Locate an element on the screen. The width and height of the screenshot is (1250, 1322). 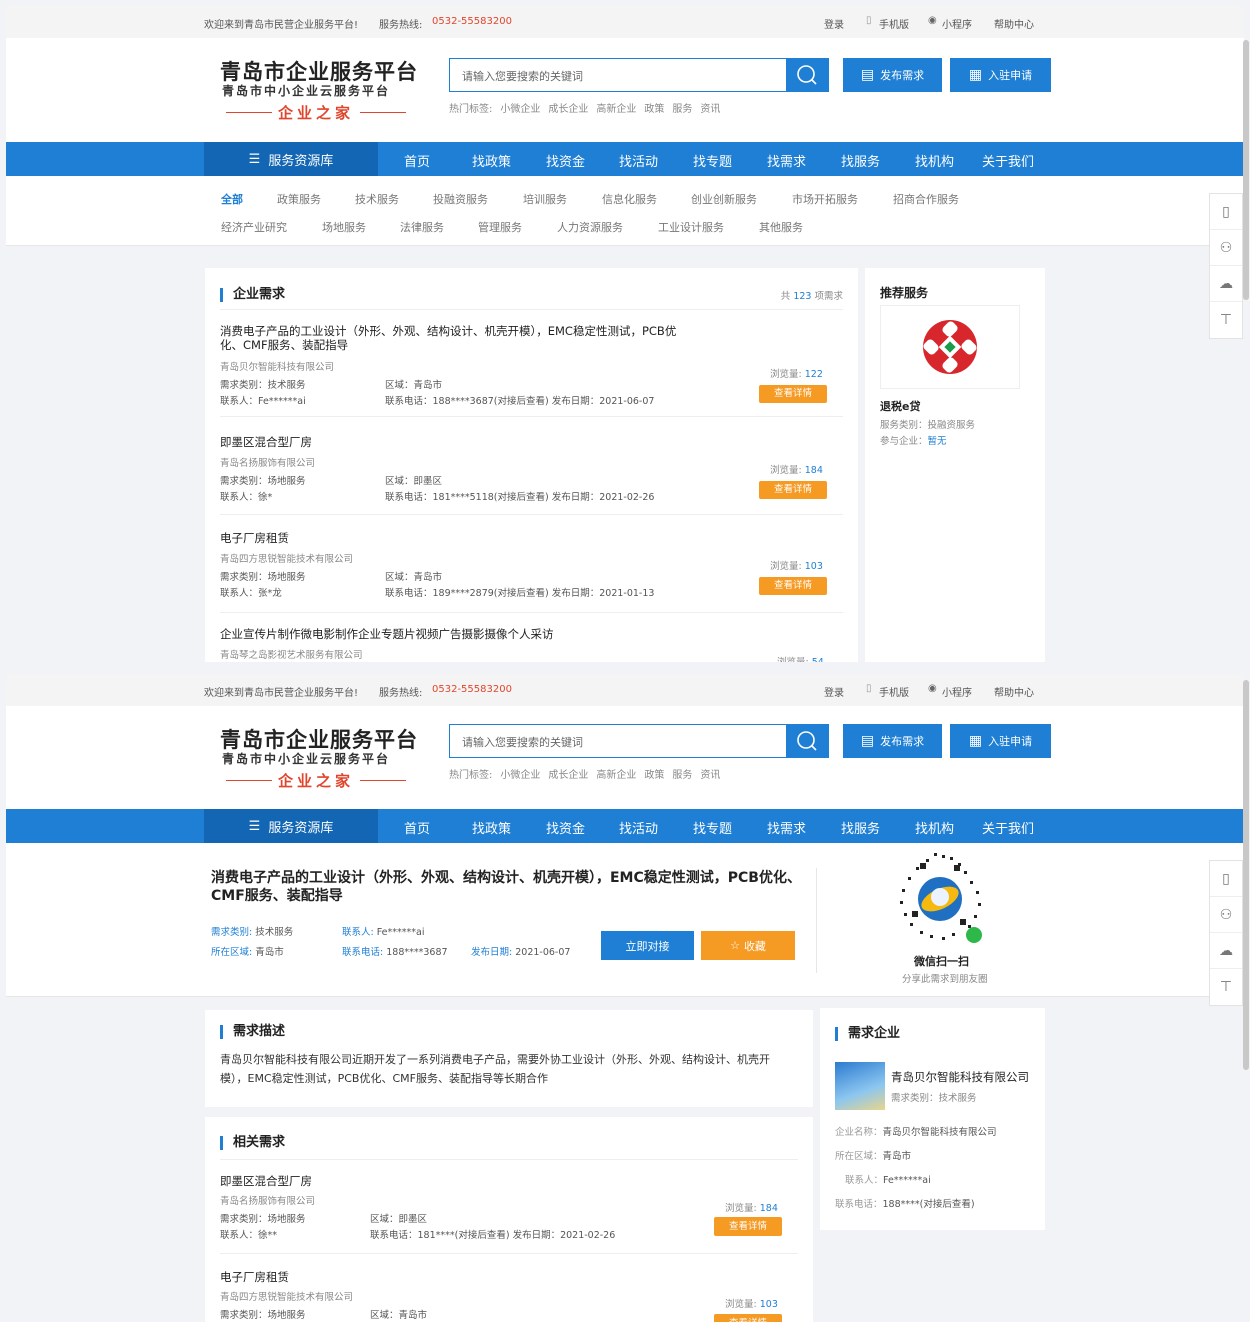
category-all: 全部 is located at coordinates (232, 199).